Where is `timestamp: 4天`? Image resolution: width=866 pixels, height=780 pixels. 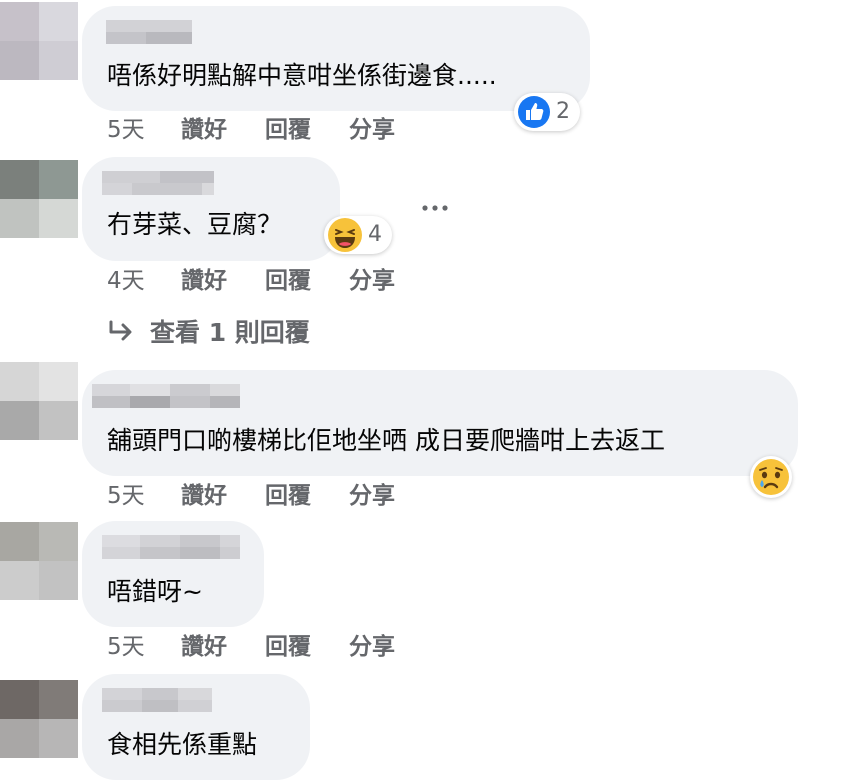 timestamp: 4天 is located at coordinates (126, 281).